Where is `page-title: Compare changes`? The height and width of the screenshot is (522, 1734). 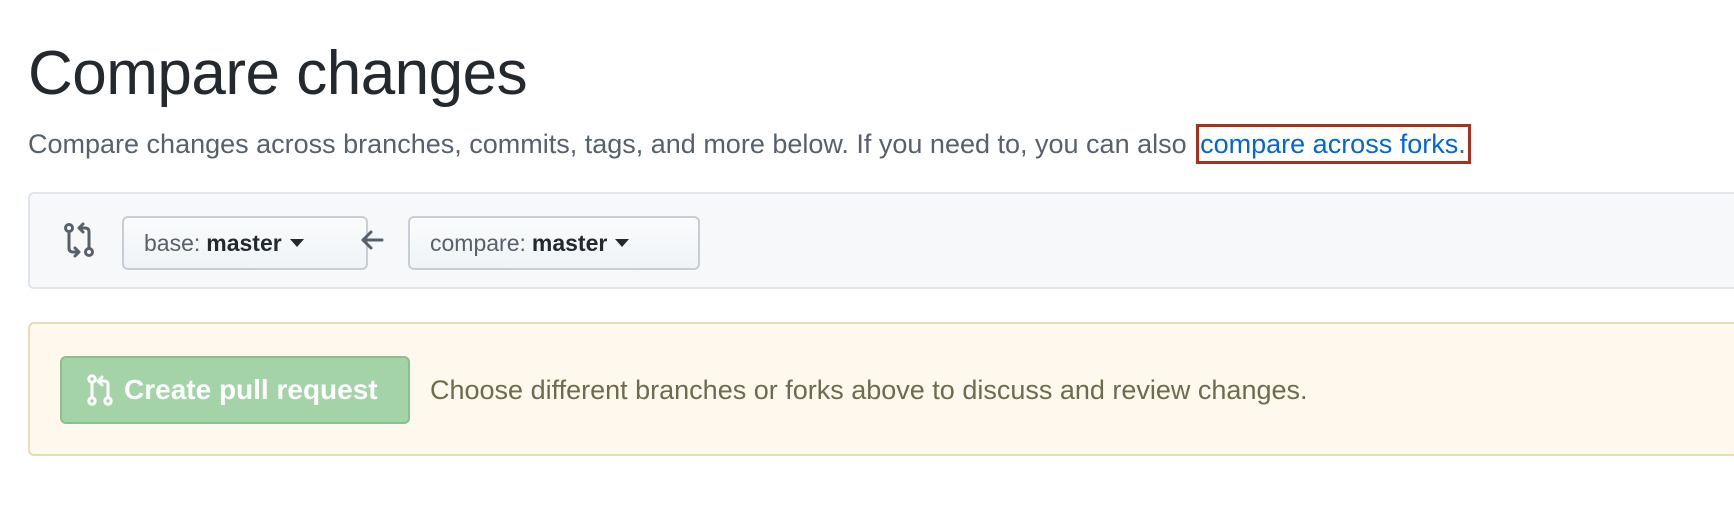
page-title: Compare changes is located at coordinates (278, 73).